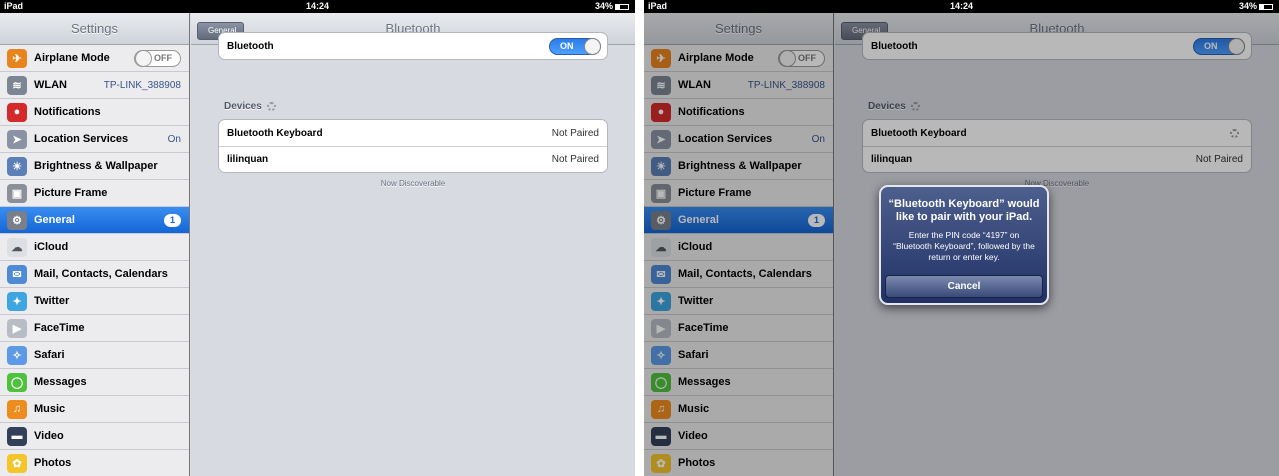 The width and height of the screenshot is (1279, 476). What do you see at coordinates (71, 193) in the screenshot?
I see `sidebar-item-label: Picture Frame` at bounding box center [71, 193].